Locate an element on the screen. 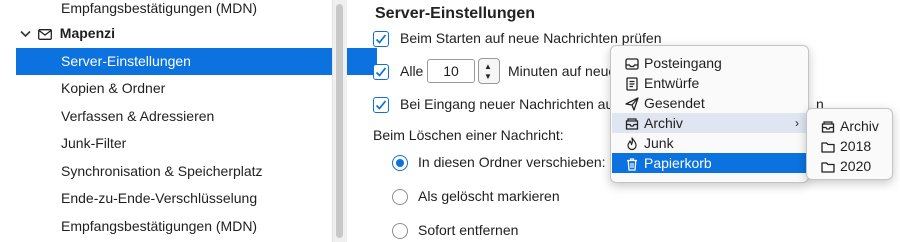 The height and width of the screenshot is (242, 900). check-interval-checkbox is located at coordinates (381, 72).